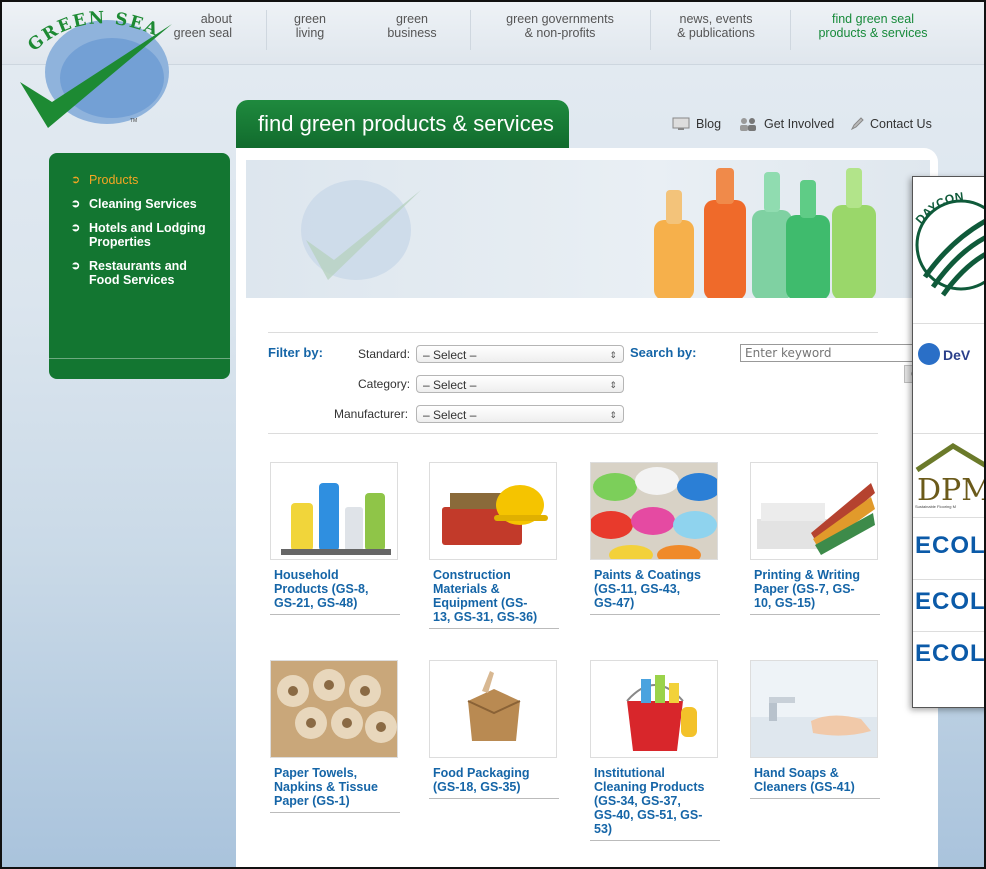  I want to click on product-card-label: Hand Soaps & Cleaners (GS-41), so click(815, 782).